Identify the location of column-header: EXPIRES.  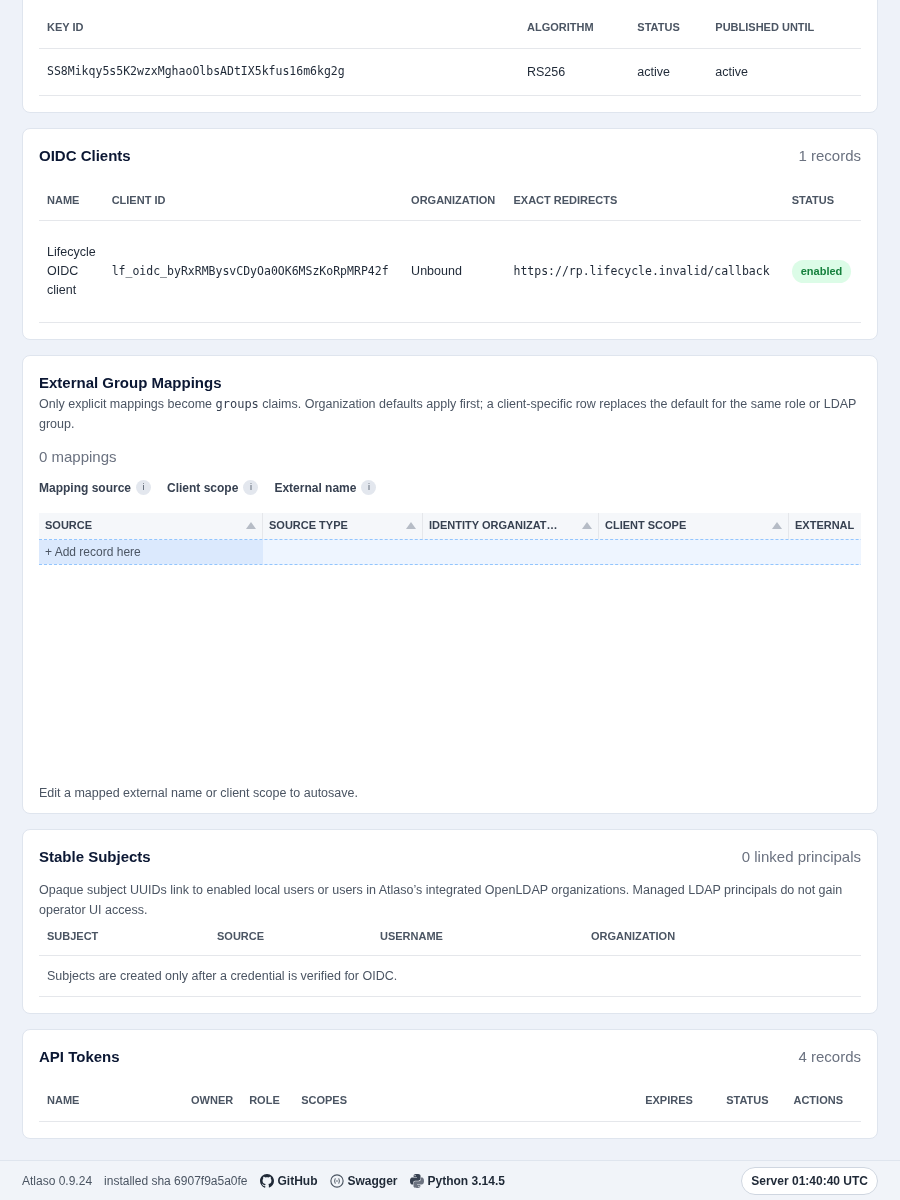
(678, 1101).